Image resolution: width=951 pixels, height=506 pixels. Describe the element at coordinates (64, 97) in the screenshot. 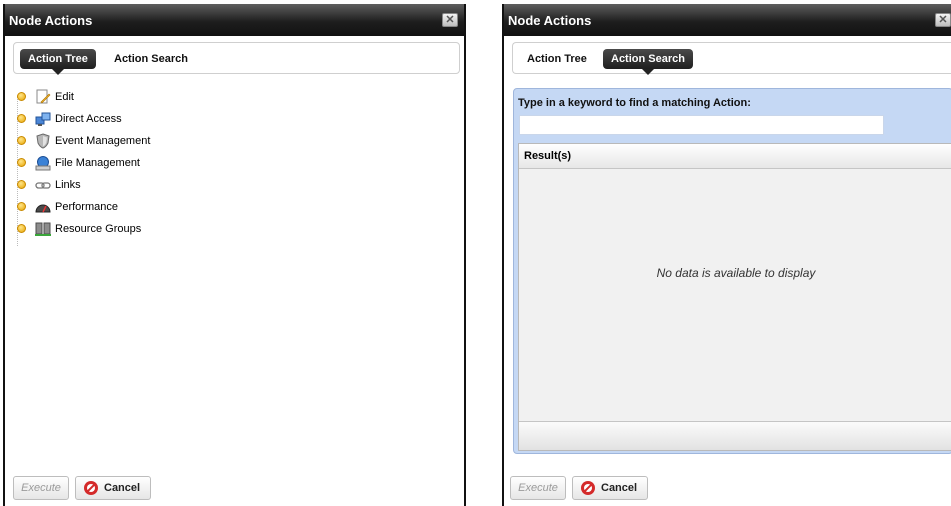

I see `tree-item-label: Edit` at that location.